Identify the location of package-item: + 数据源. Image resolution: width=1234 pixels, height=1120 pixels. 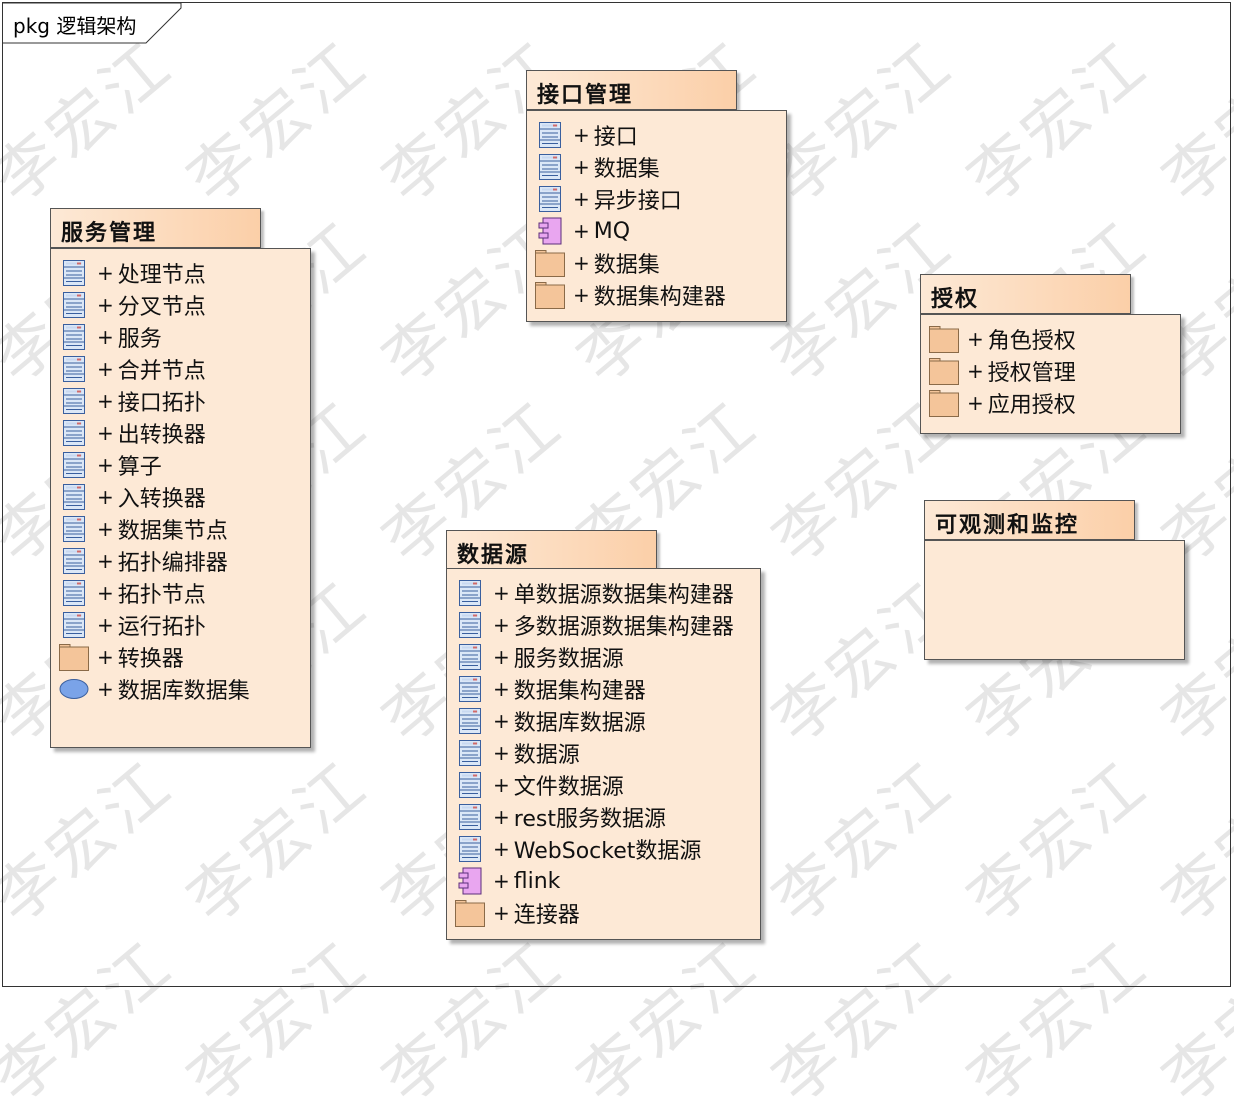
(603, 753).